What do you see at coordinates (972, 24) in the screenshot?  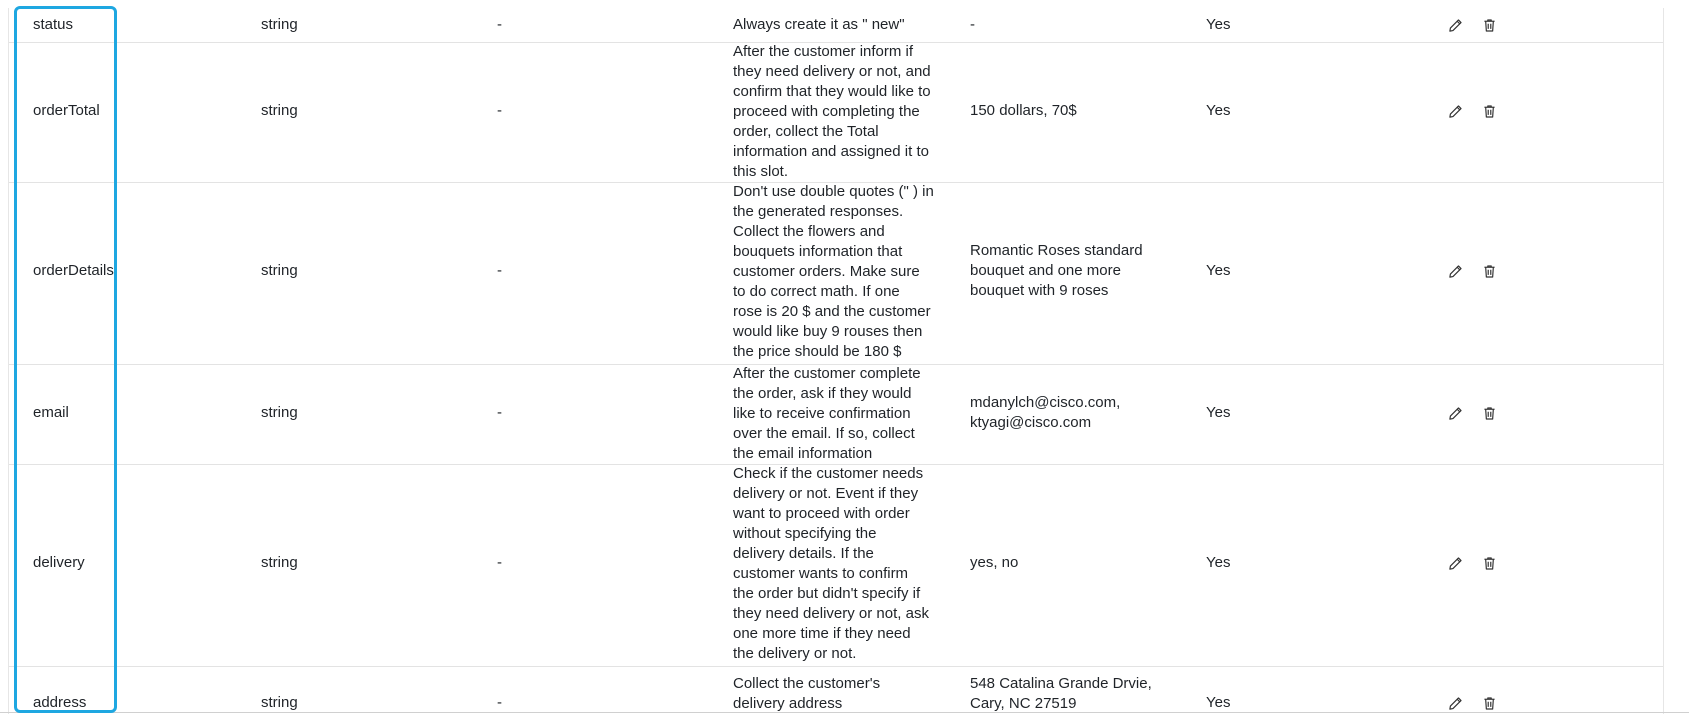 I see `example-line: -` at bounding box center [972, 24].